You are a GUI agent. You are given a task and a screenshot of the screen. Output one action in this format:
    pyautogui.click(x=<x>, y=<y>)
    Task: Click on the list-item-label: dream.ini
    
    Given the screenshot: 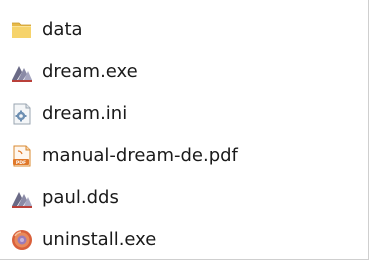 What is the action you would take?
    pyautogui.click(x=85, y=113)
    